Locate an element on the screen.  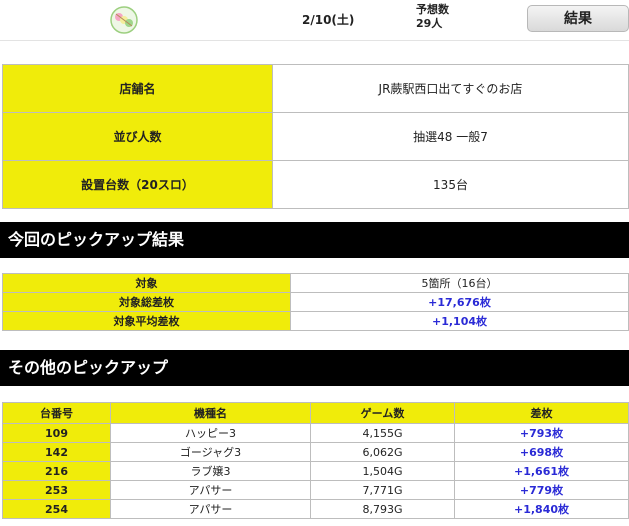
table-header-row: 台番号 機種名 ゲーム数 差枚 is located at coordinates (315, 413).